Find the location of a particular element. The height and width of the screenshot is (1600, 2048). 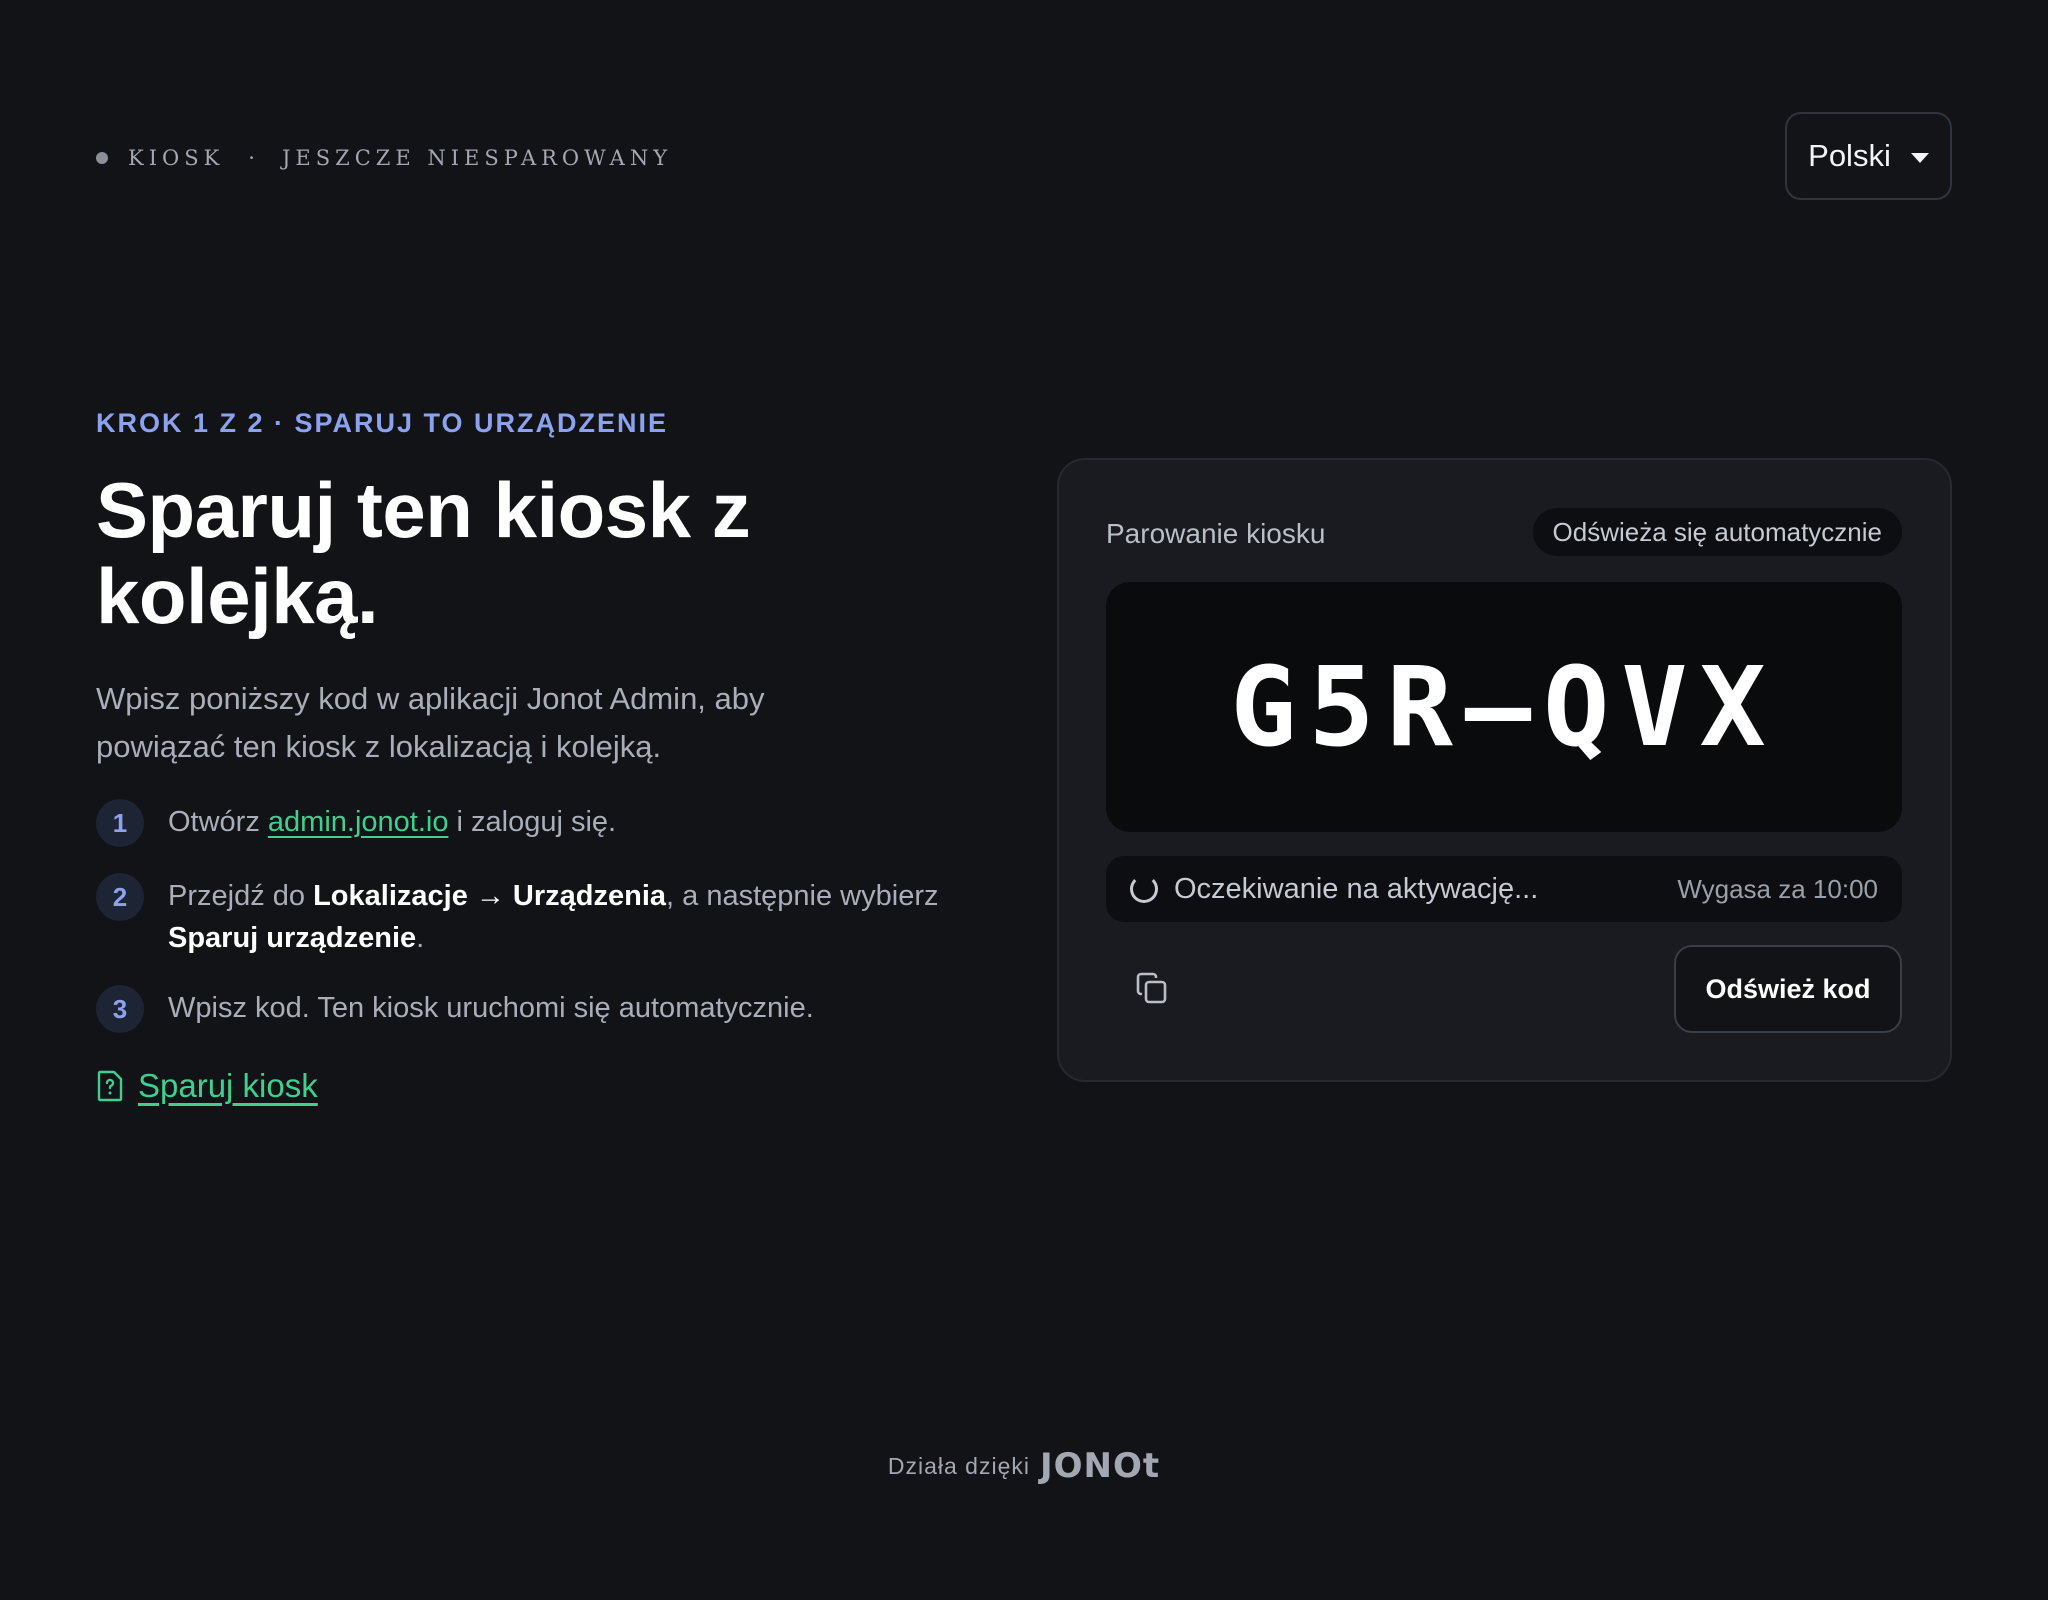

step-text-part: . is located at coordinates (420, 938).